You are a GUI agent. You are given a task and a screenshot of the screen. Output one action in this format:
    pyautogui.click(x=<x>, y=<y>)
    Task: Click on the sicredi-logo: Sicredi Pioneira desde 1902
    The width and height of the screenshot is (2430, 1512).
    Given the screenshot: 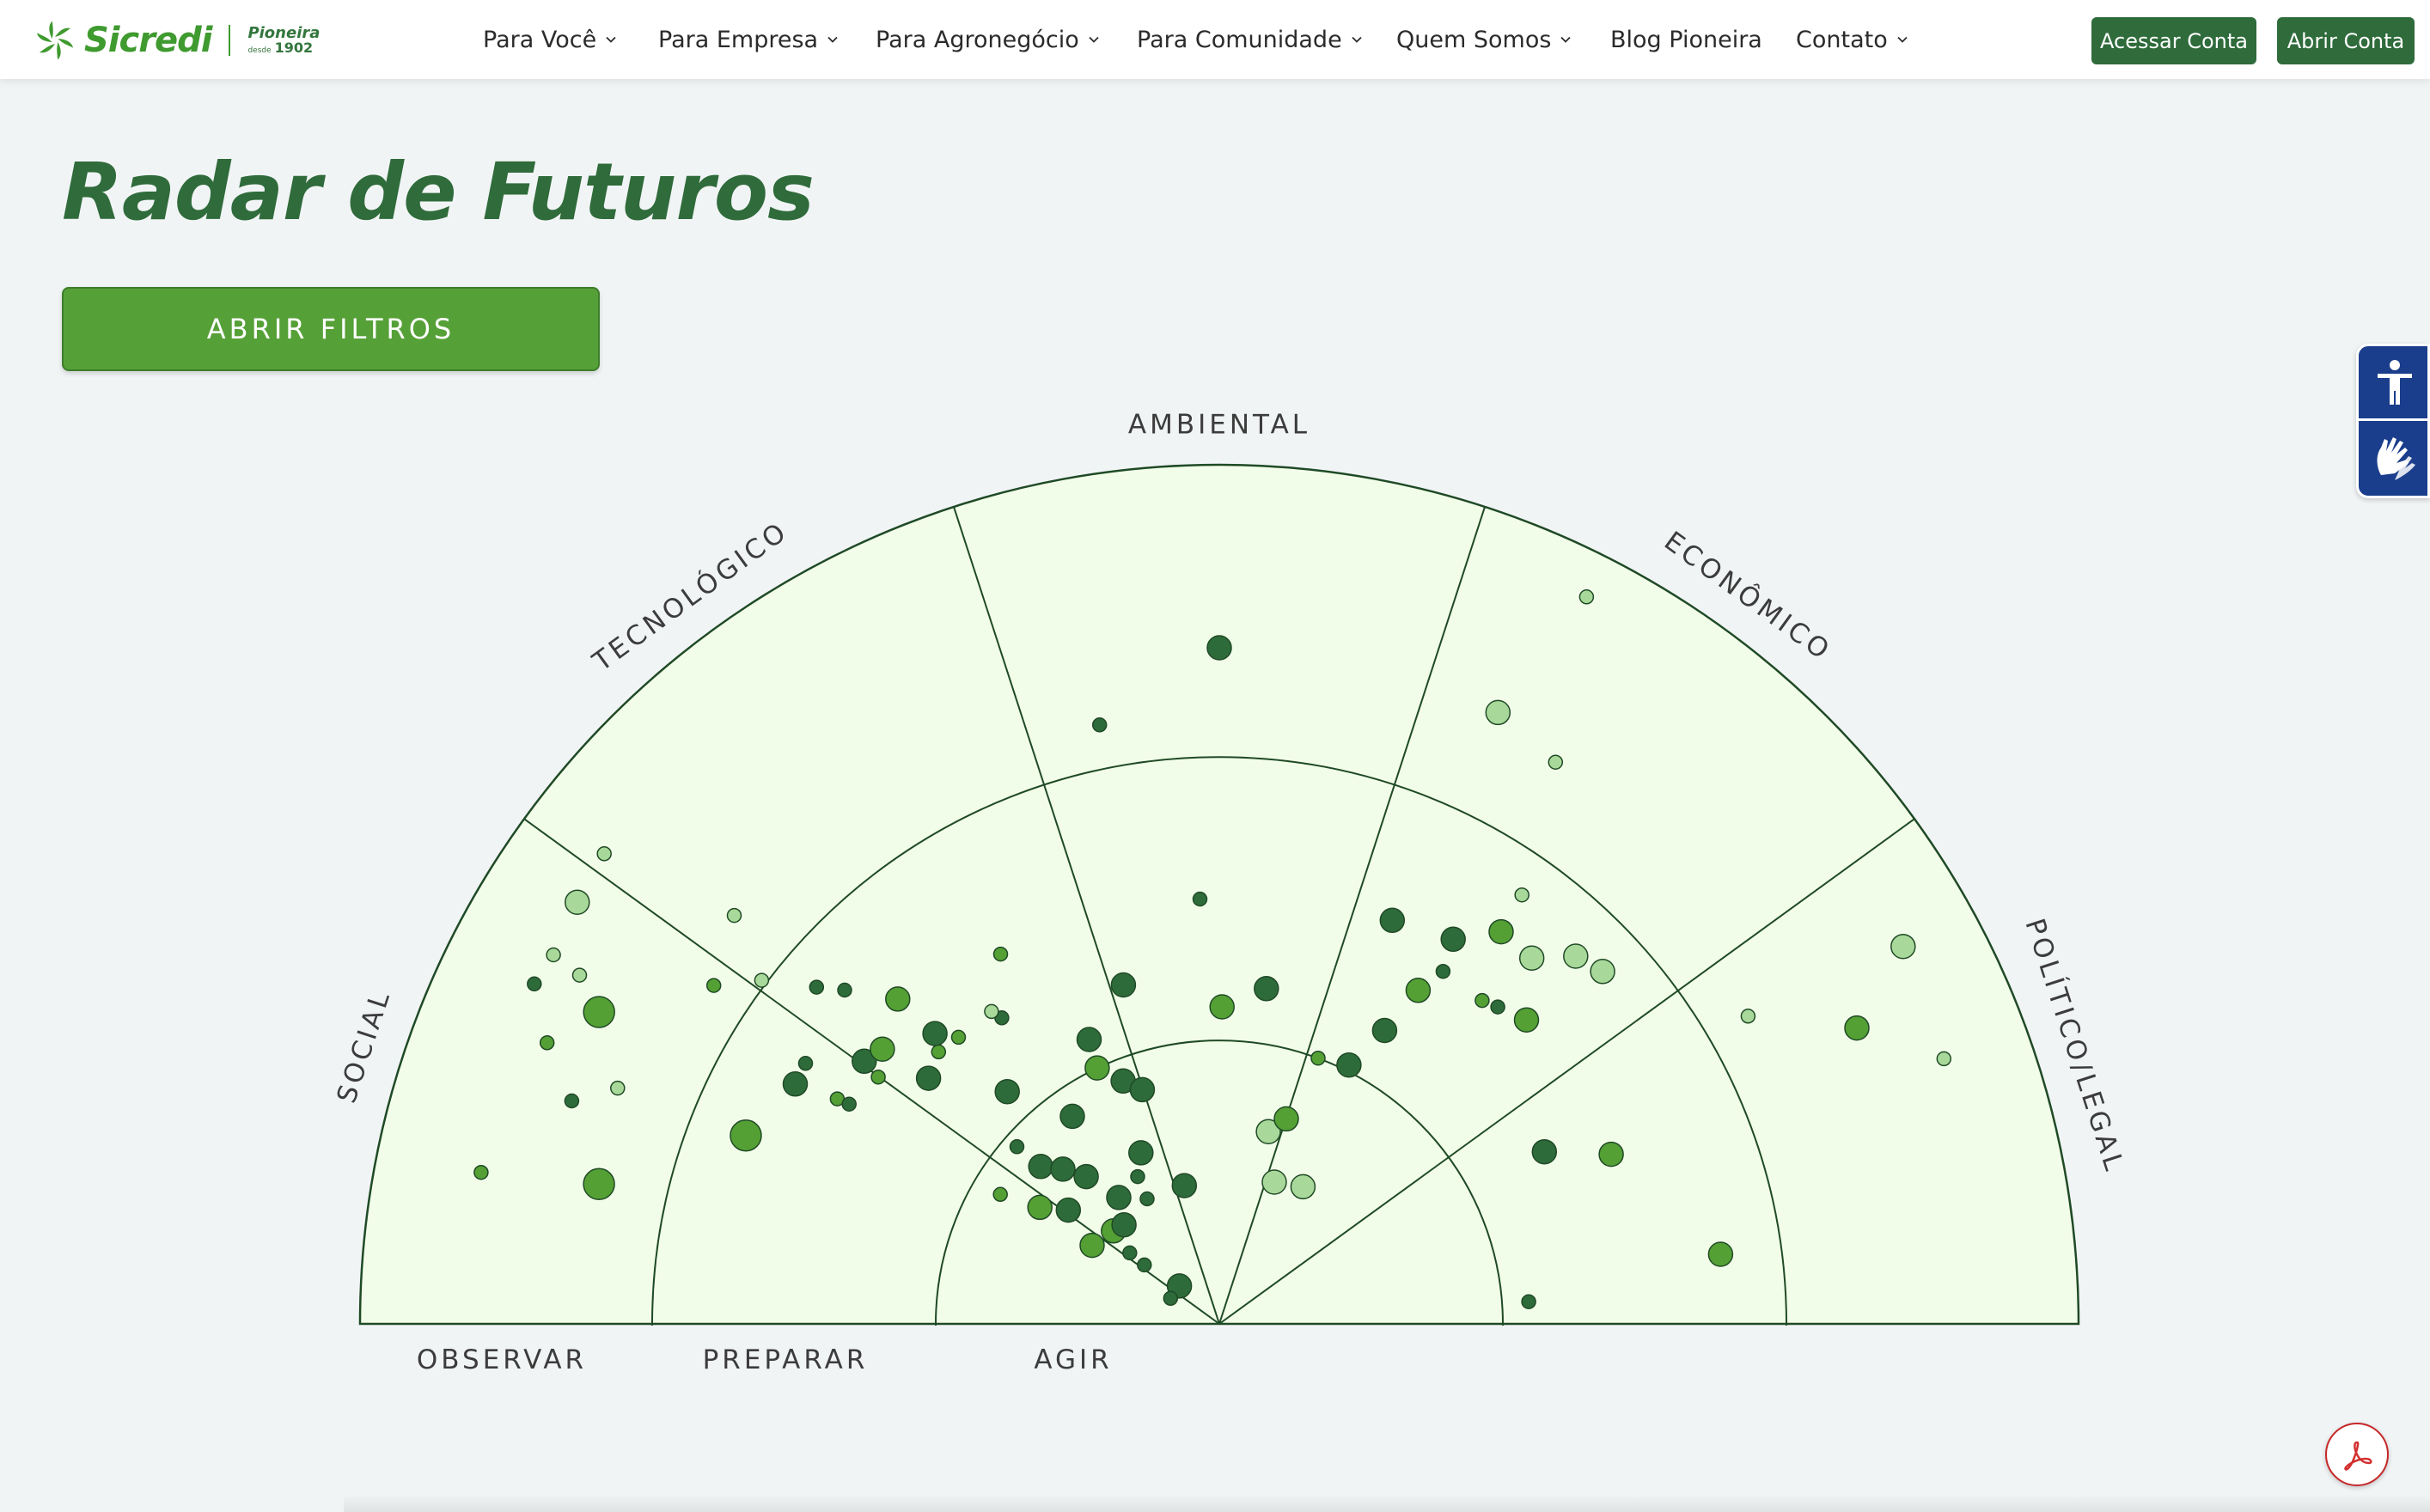 What is the action you would take?
    pyautogui.click(x=178, y=40)
    